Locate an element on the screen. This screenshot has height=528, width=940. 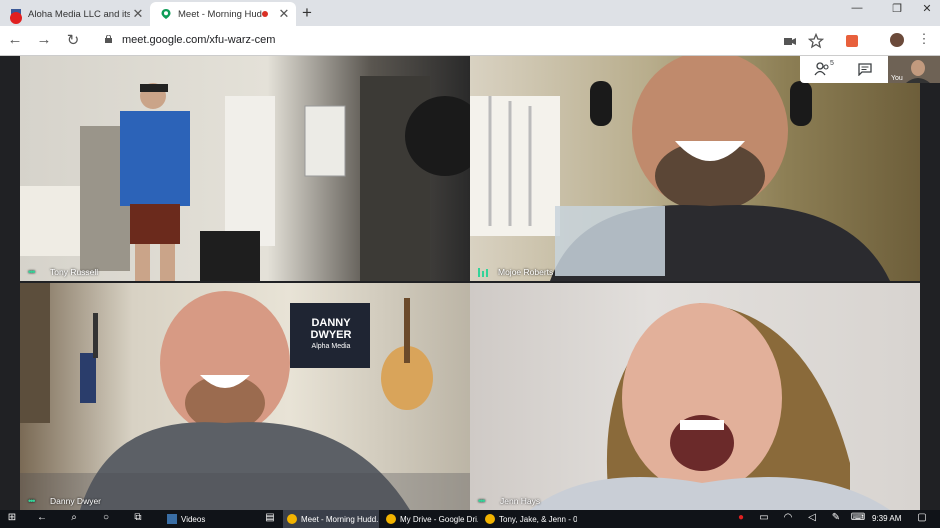
participant-name: Jenn Hays is located at coordinates (520, 501).